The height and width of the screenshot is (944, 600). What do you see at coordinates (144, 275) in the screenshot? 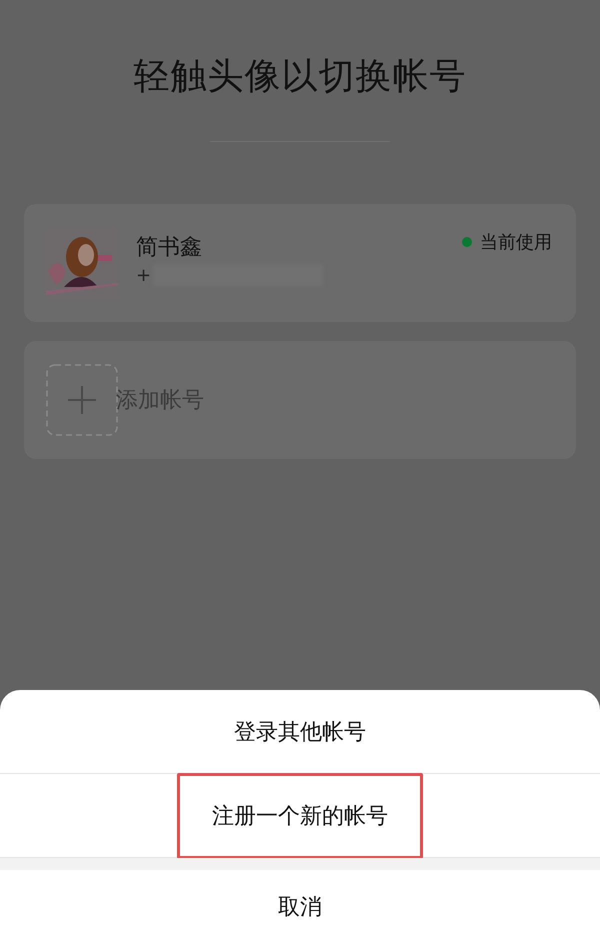
I see `phone-number: +` at bounding box center [144, 275].